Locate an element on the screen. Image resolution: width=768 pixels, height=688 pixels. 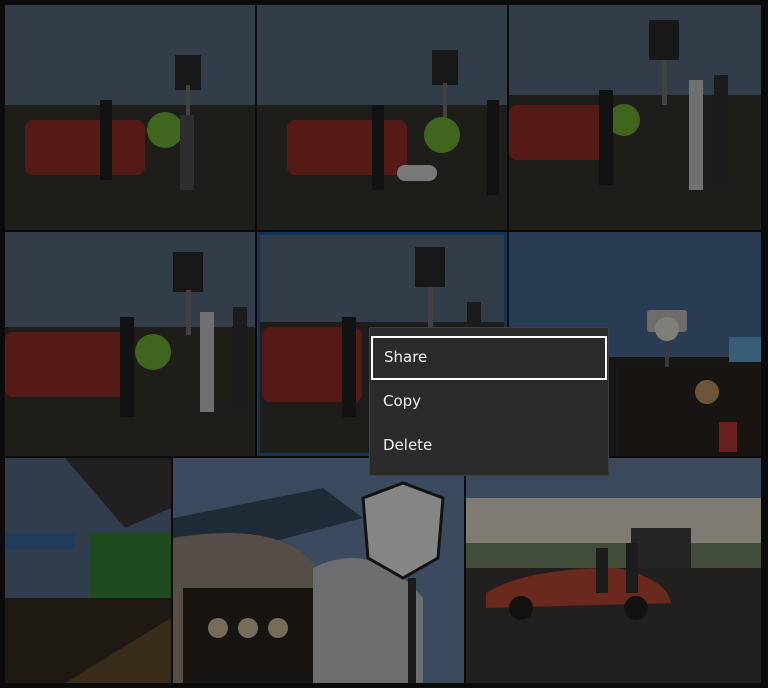
menu-item-copy: Copy is located at coordinates (489, 402).